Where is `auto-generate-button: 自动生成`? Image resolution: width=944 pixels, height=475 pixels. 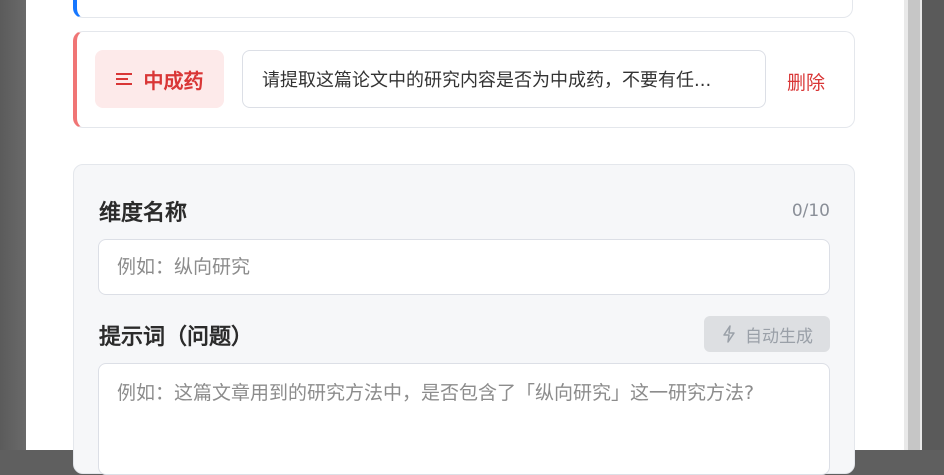 auto-generate-button: 自动生成 is located at coordinates (767, 334).